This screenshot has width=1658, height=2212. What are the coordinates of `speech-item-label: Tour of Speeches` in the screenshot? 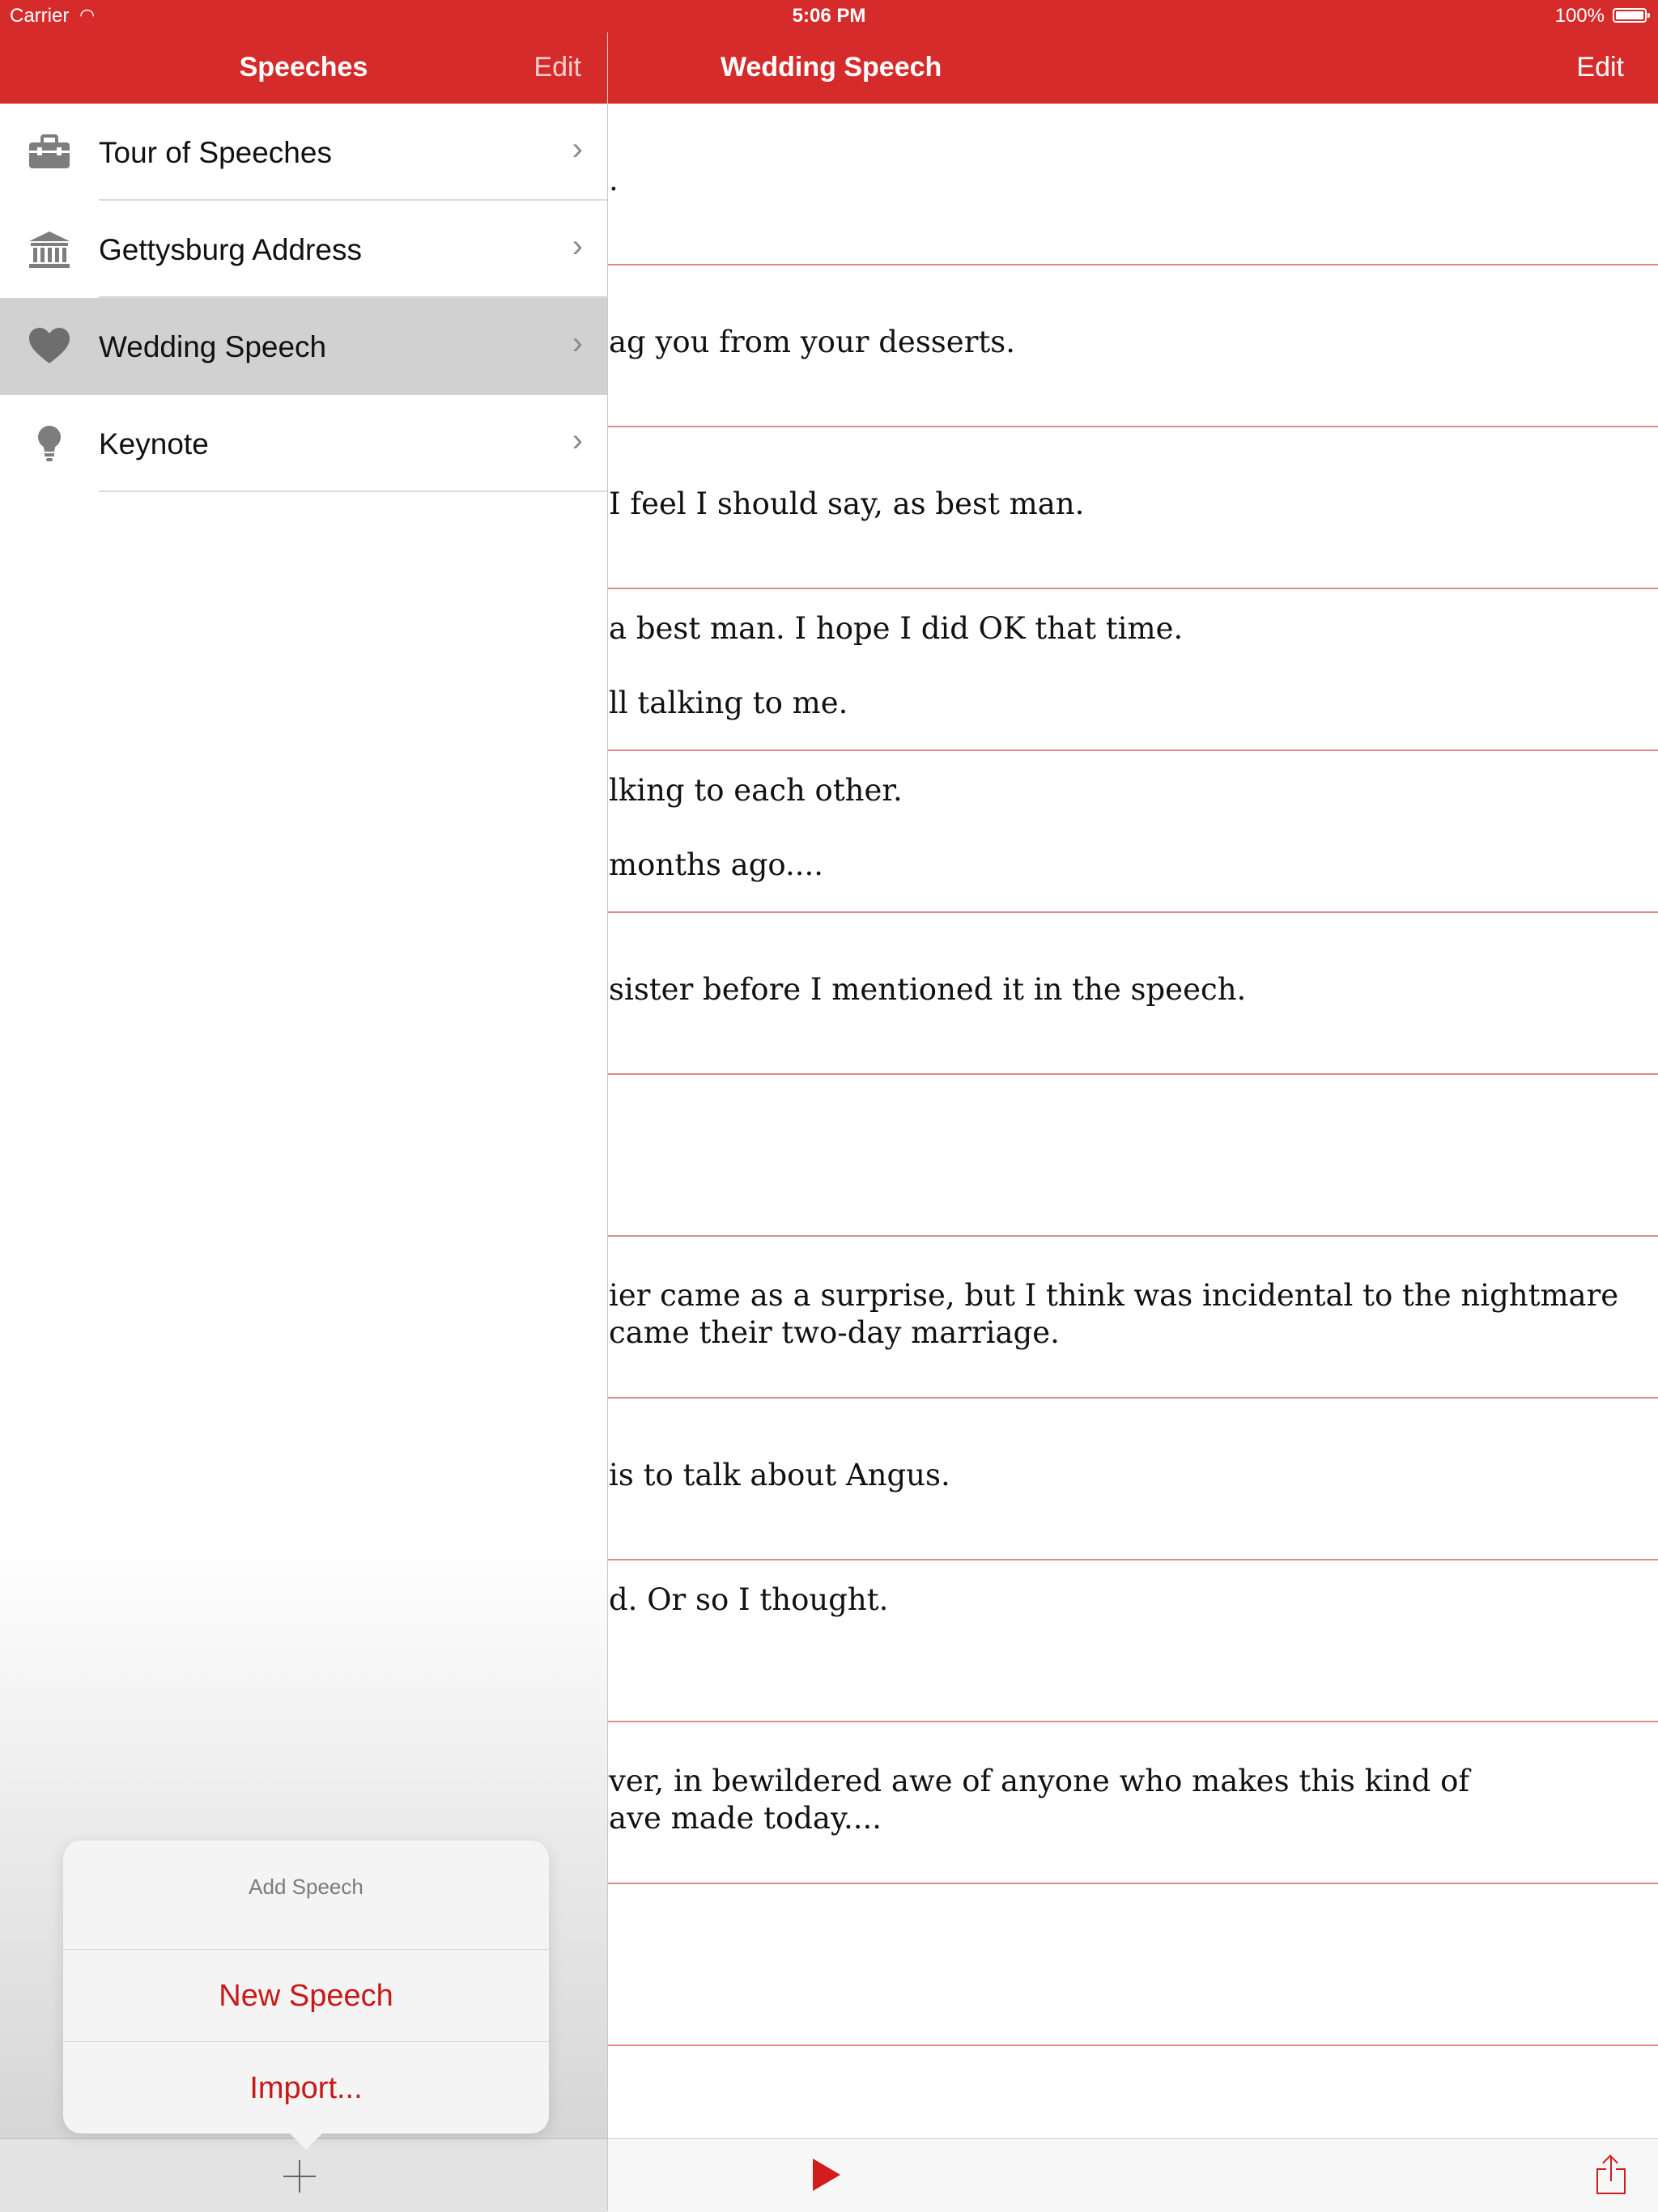 It's located at (215, 152).